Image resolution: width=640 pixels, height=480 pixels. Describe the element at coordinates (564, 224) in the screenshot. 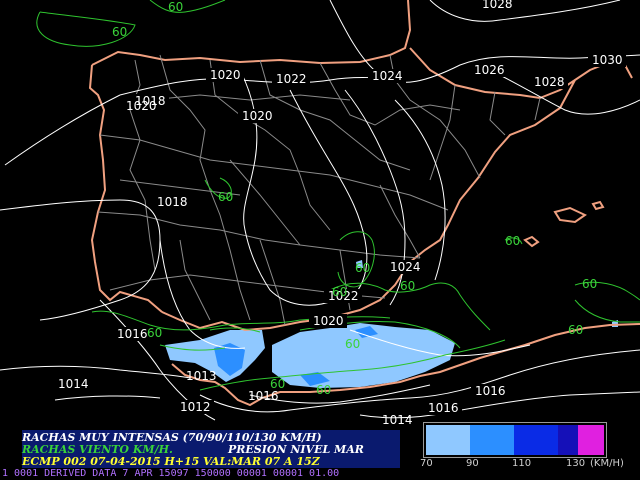

I see `balearic-islands` at that location.